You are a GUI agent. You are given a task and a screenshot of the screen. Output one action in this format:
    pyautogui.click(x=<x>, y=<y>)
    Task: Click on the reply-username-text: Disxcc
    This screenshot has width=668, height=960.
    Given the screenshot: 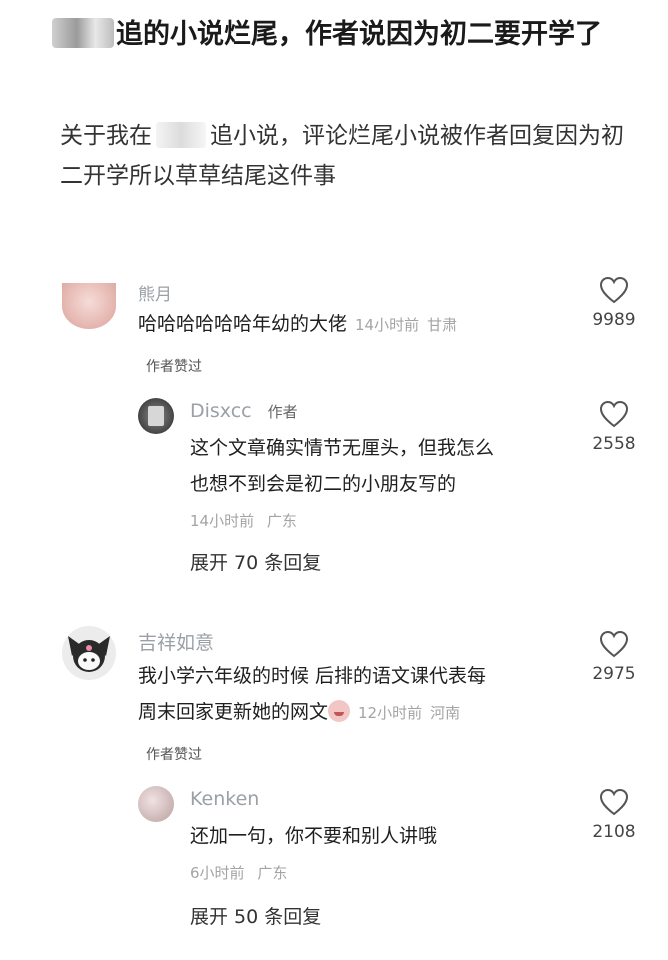 What is the action you would take?
    pyautogui.click(x=221, y=411)
    